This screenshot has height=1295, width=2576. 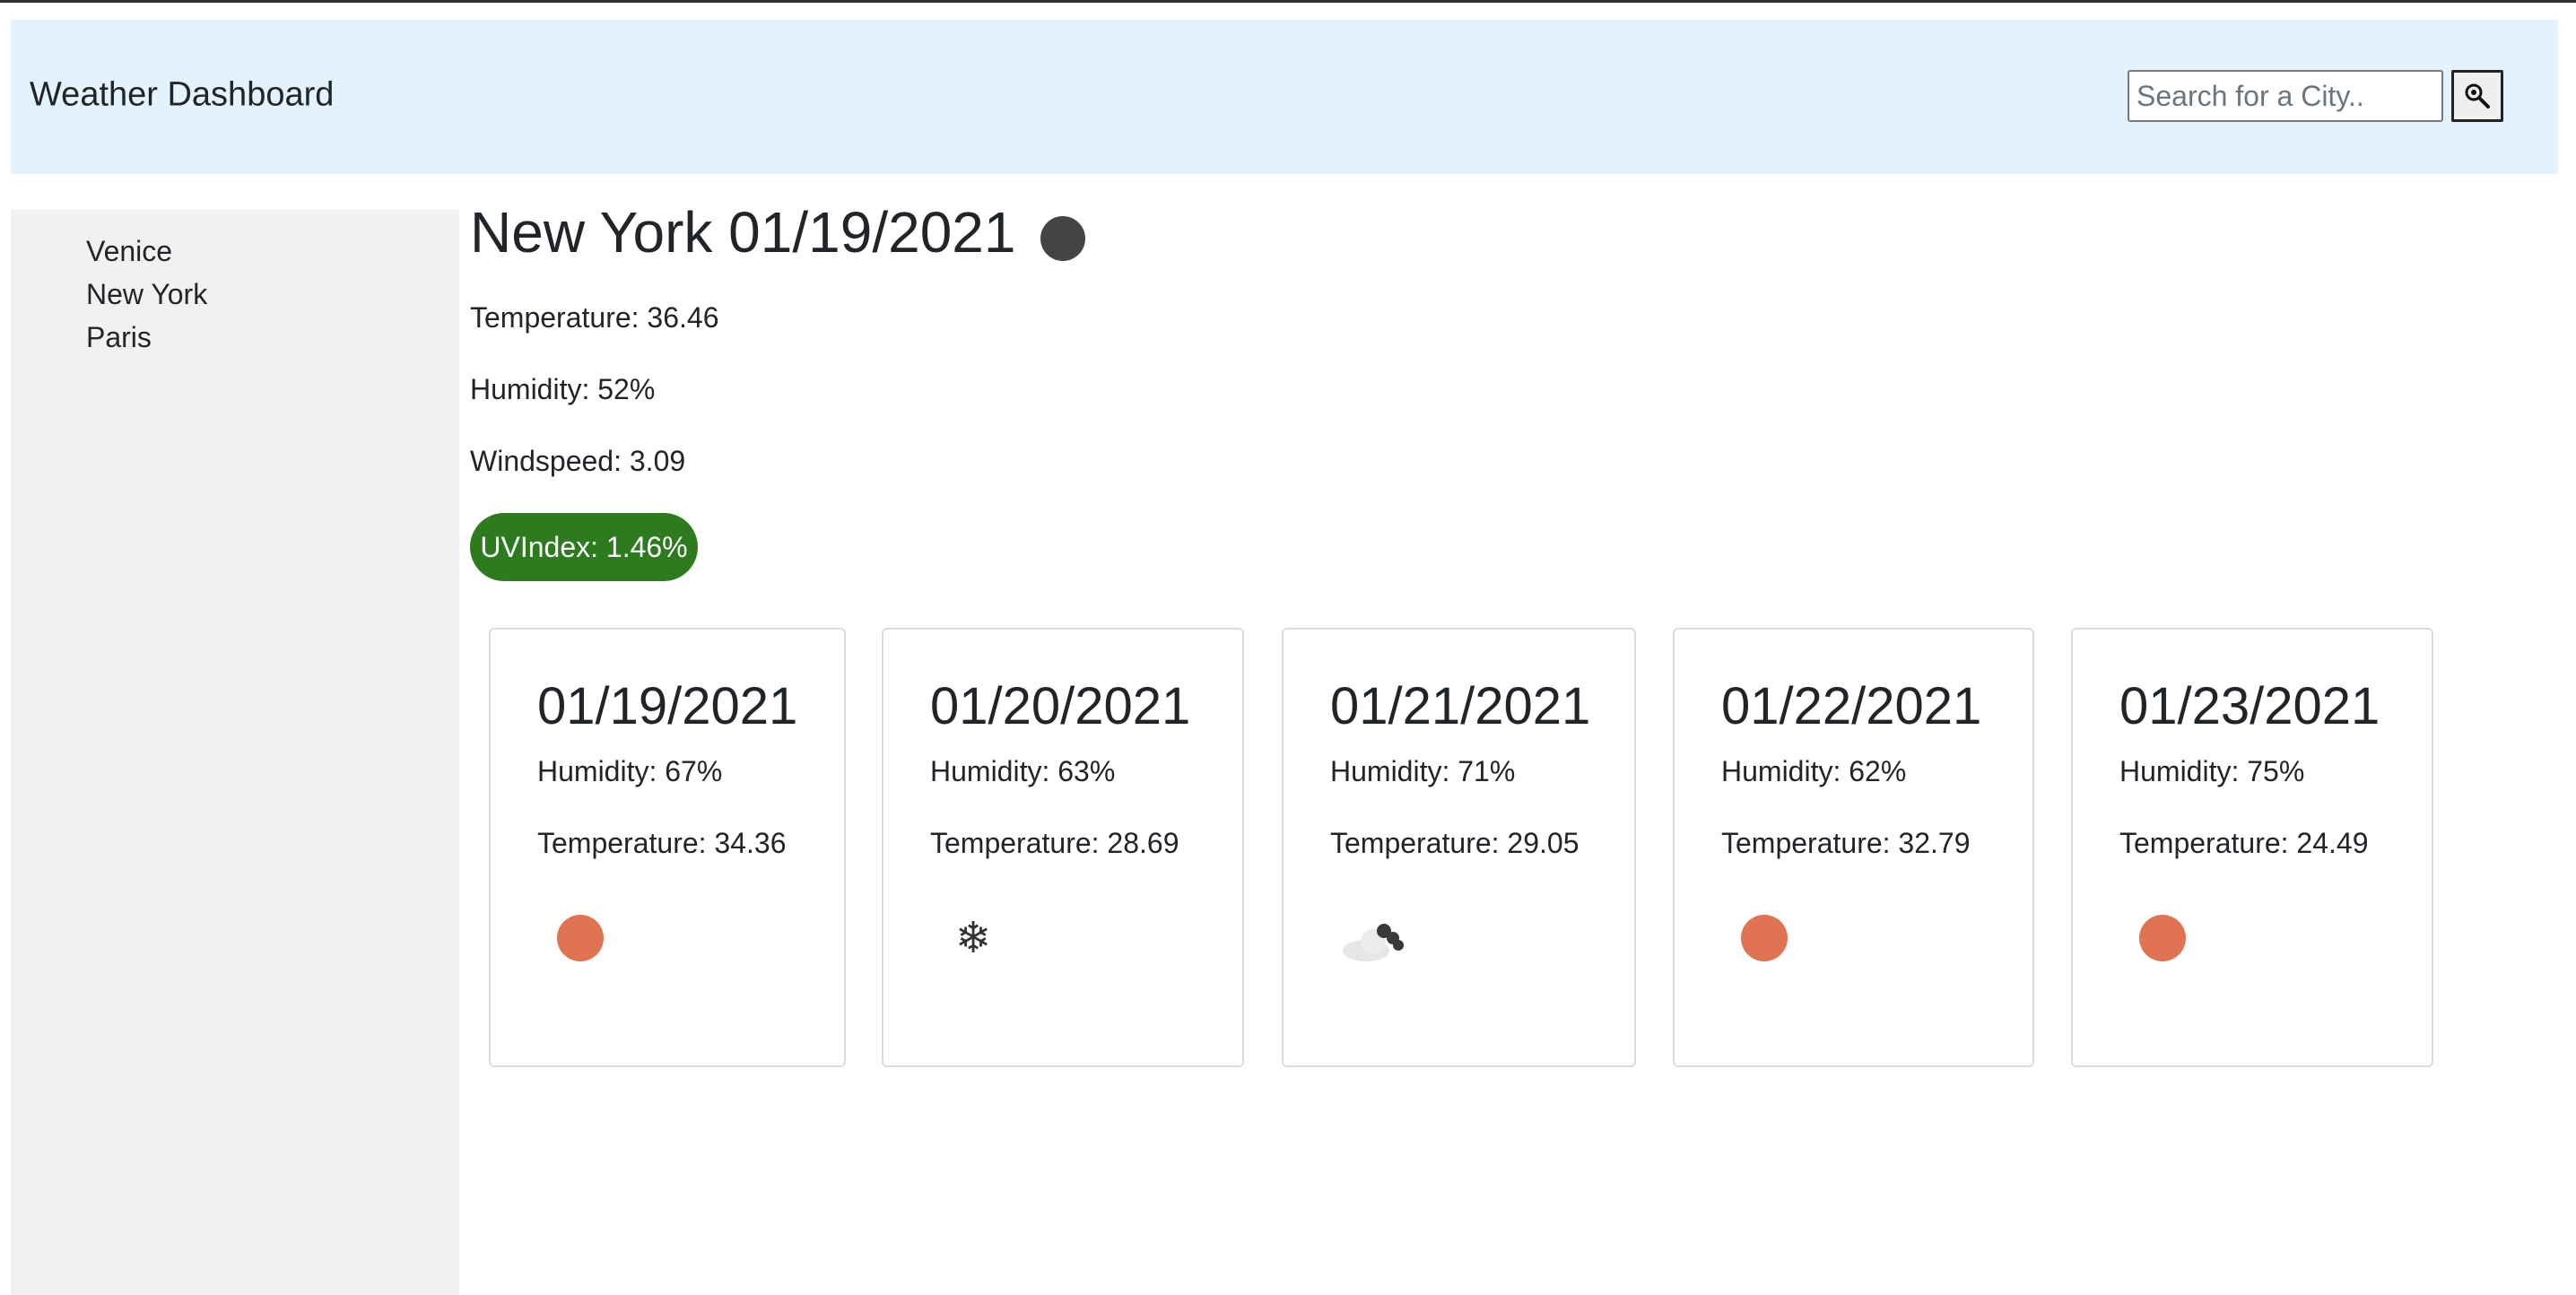 What do you see at coordinates (1063, 238) in the screenshot?
I see `current-weather-icon` at bounding box center [1063, 238].